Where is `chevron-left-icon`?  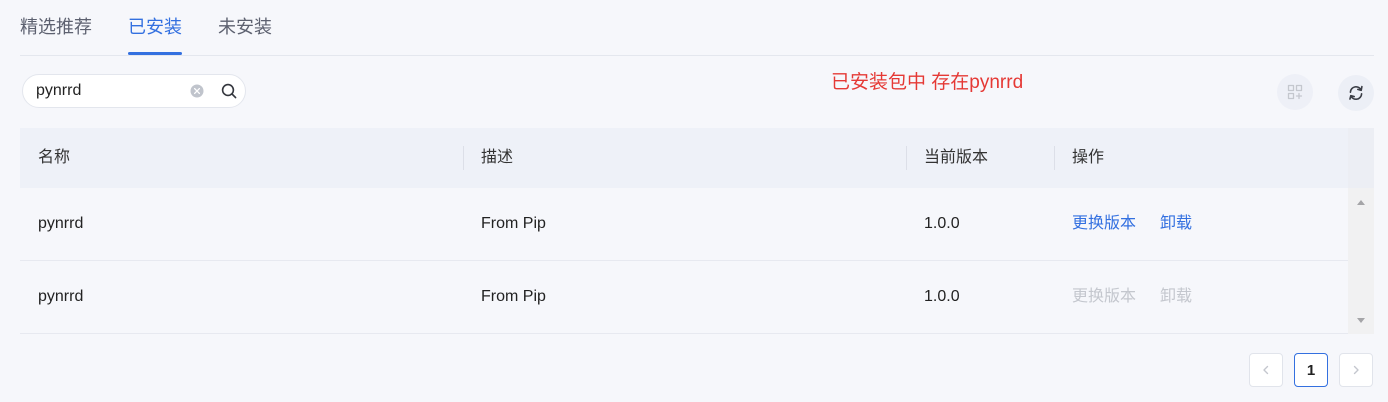
chevron-left-icon is located at coordinates (1266, 370).